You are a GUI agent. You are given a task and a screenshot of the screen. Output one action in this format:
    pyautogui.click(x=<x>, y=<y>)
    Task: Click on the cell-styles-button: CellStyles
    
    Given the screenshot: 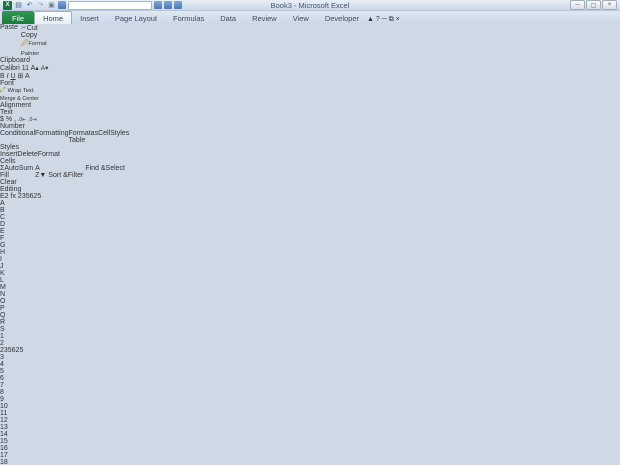 What is the action you would take?
    pyautogui.click(x=113, y=137)
    